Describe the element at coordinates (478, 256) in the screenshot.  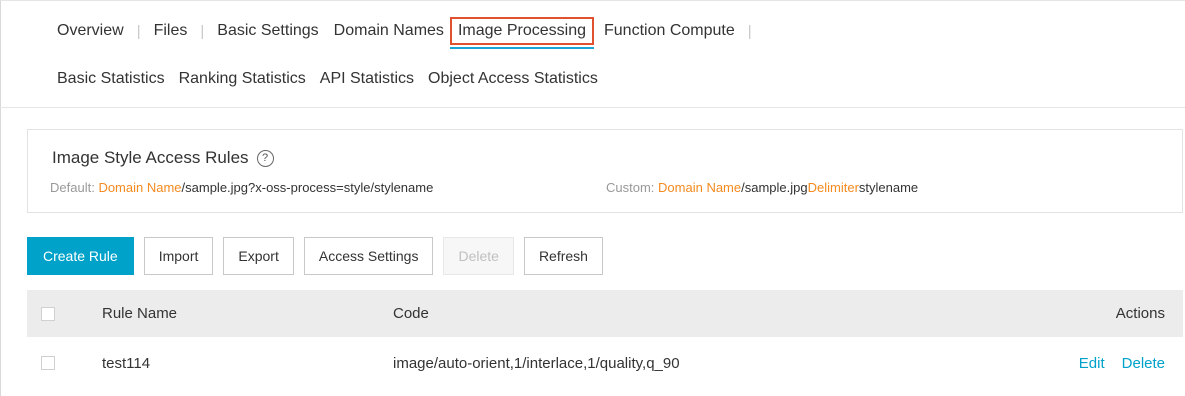
I see `delete-button: Delete` at that location.